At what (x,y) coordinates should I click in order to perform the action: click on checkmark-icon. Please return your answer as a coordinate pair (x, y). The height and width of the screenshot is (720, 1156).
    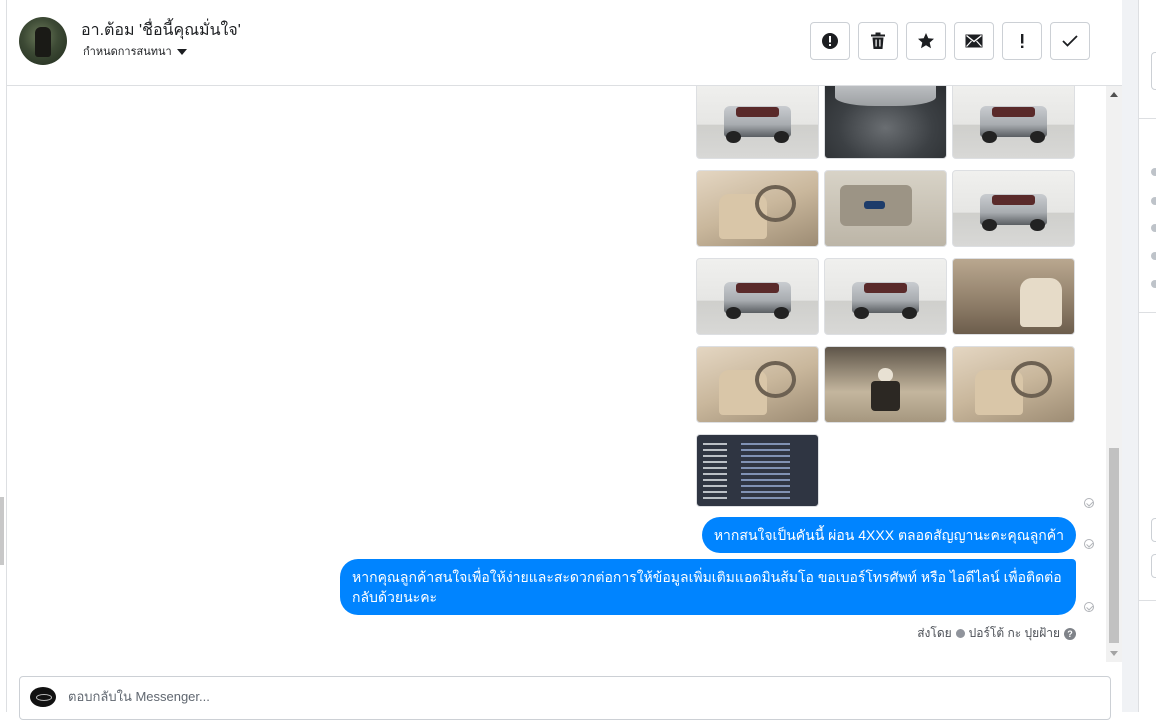
    Looking at the image, I should click on (1070, 41).